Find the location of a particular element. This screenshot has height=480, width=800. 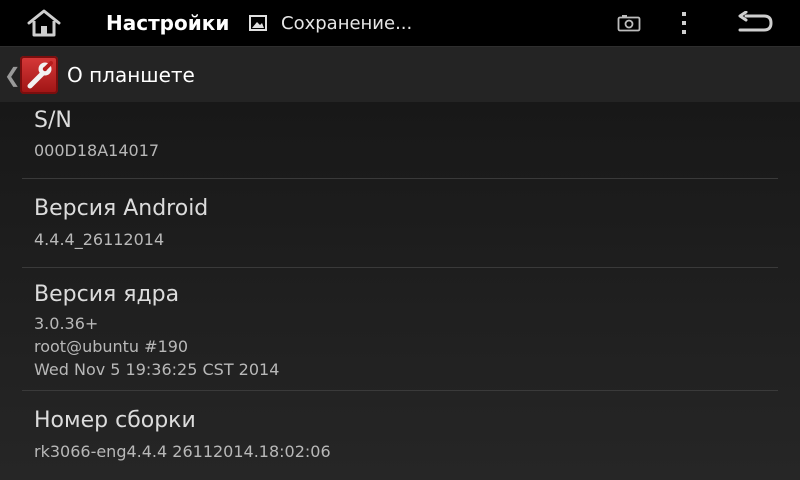

home-icon is located at coordinates (44, 23).